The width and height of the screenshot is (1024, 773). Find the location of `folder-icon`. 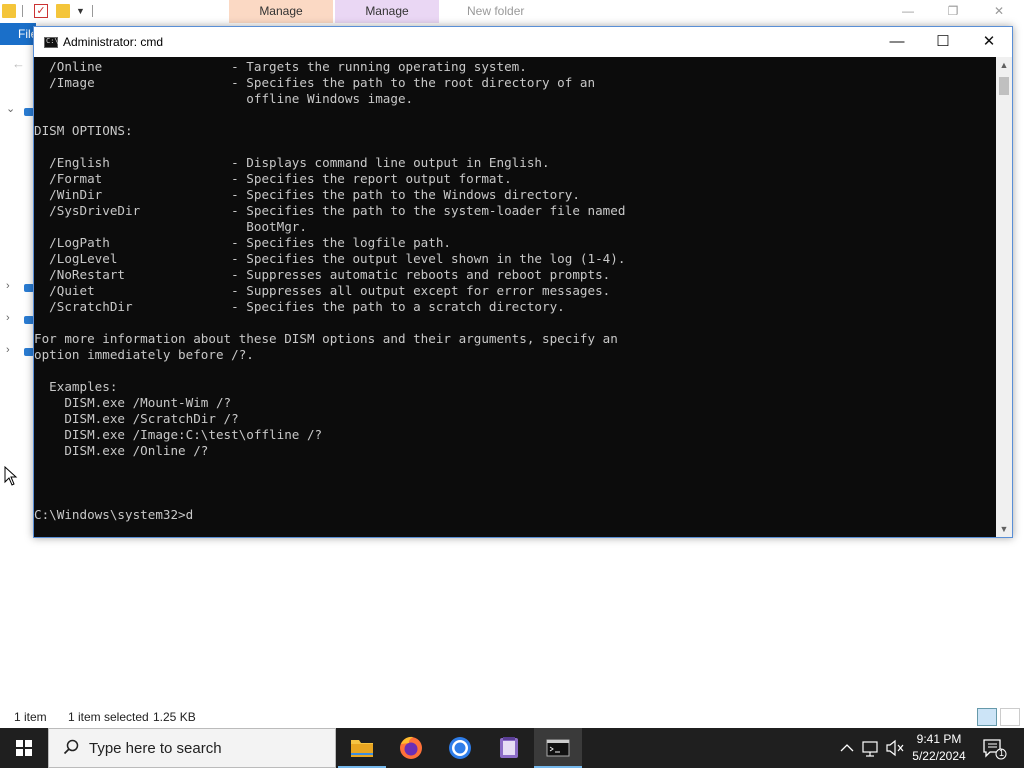

folder-icon is located at coordinates (9, 11).